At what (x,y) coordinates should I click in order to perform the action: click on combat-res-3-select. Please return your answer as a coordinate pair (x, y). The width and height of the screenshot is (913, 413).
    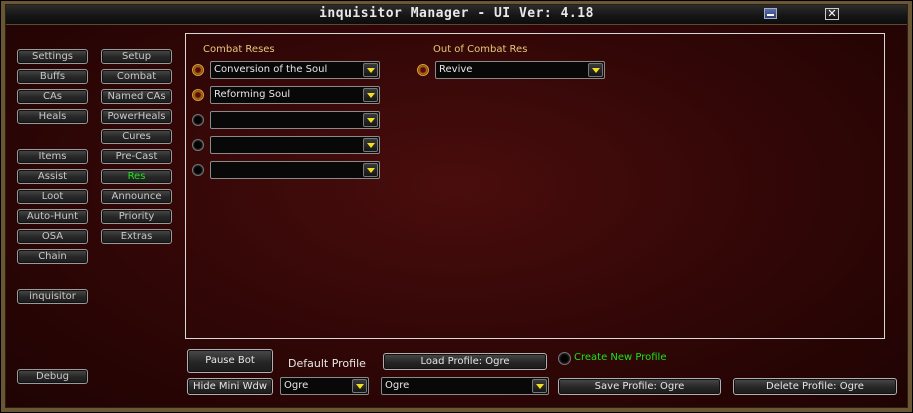
    Looking at the image, I should click on (295, 120).